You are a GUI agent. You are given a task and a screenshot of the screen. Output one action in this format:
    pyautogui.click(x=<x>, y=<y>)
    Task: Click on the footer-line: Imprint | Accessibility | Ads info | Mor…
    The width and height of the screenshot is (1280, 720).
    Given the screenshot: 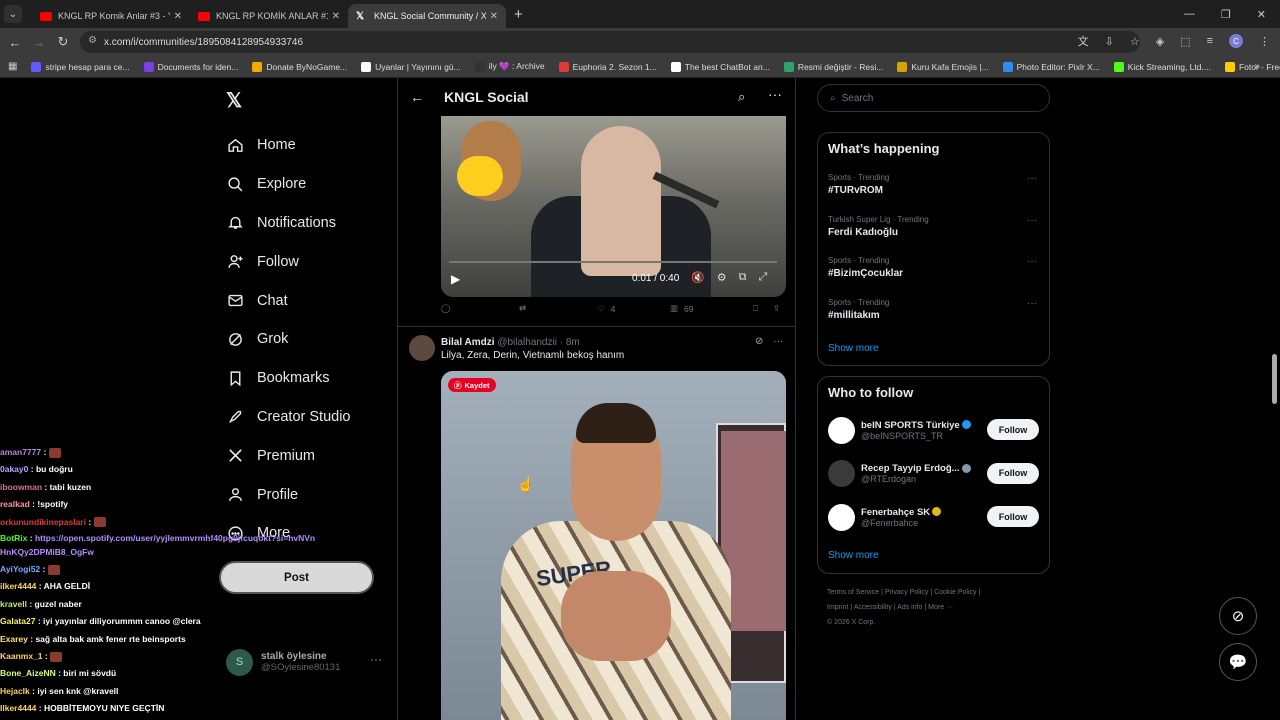 What is the action you would take?
    pyautogui.click(x=939, y=607)
    